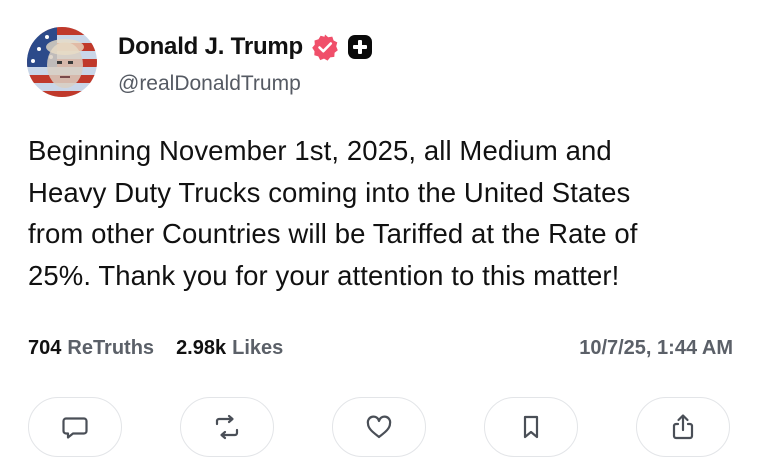 The image size is (760, 472). I want to click on retruth-icon, so click(227, 427).